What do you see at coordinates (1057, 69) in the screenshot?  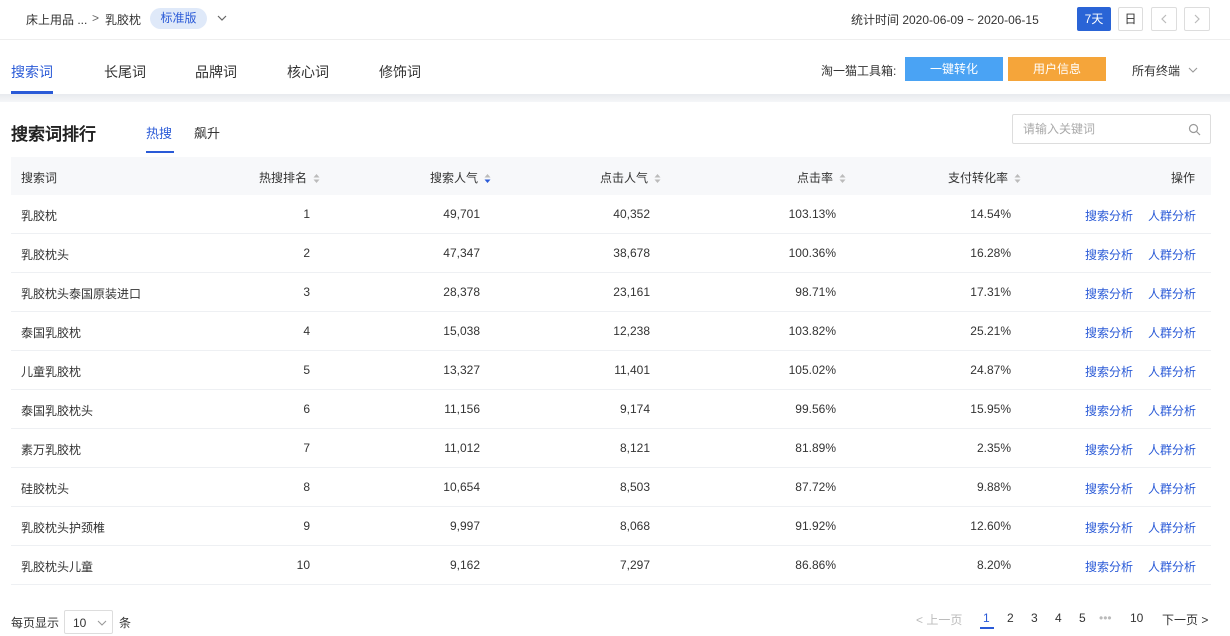 I see `user-info-button: 用户信息` at bounding box center [1057, 69].